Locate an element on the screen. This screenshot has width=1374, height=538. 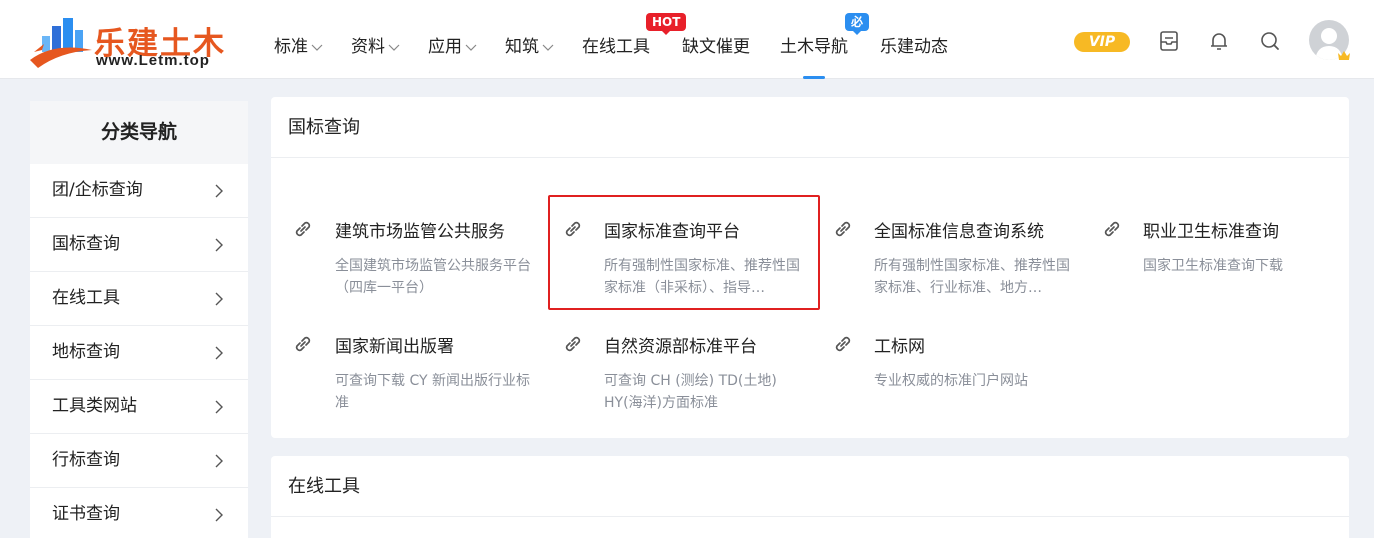
sidebar-item-local-standards: 地标查询 is located at coordinates (139, 353).